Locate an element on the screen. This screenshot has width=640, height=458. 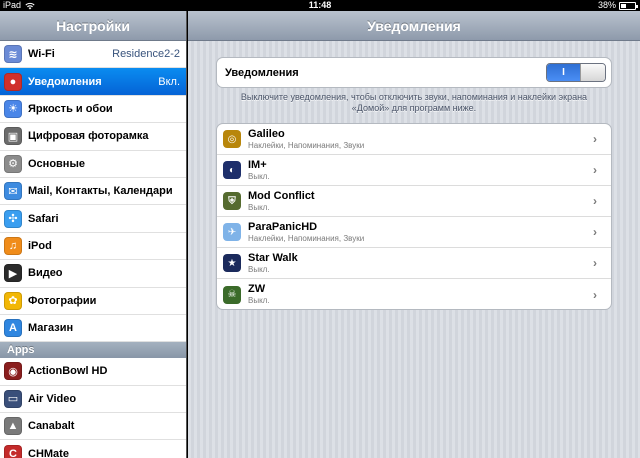
app-notification-row: ☠ ZW Выкл. › is located at coordinates (414, 294).